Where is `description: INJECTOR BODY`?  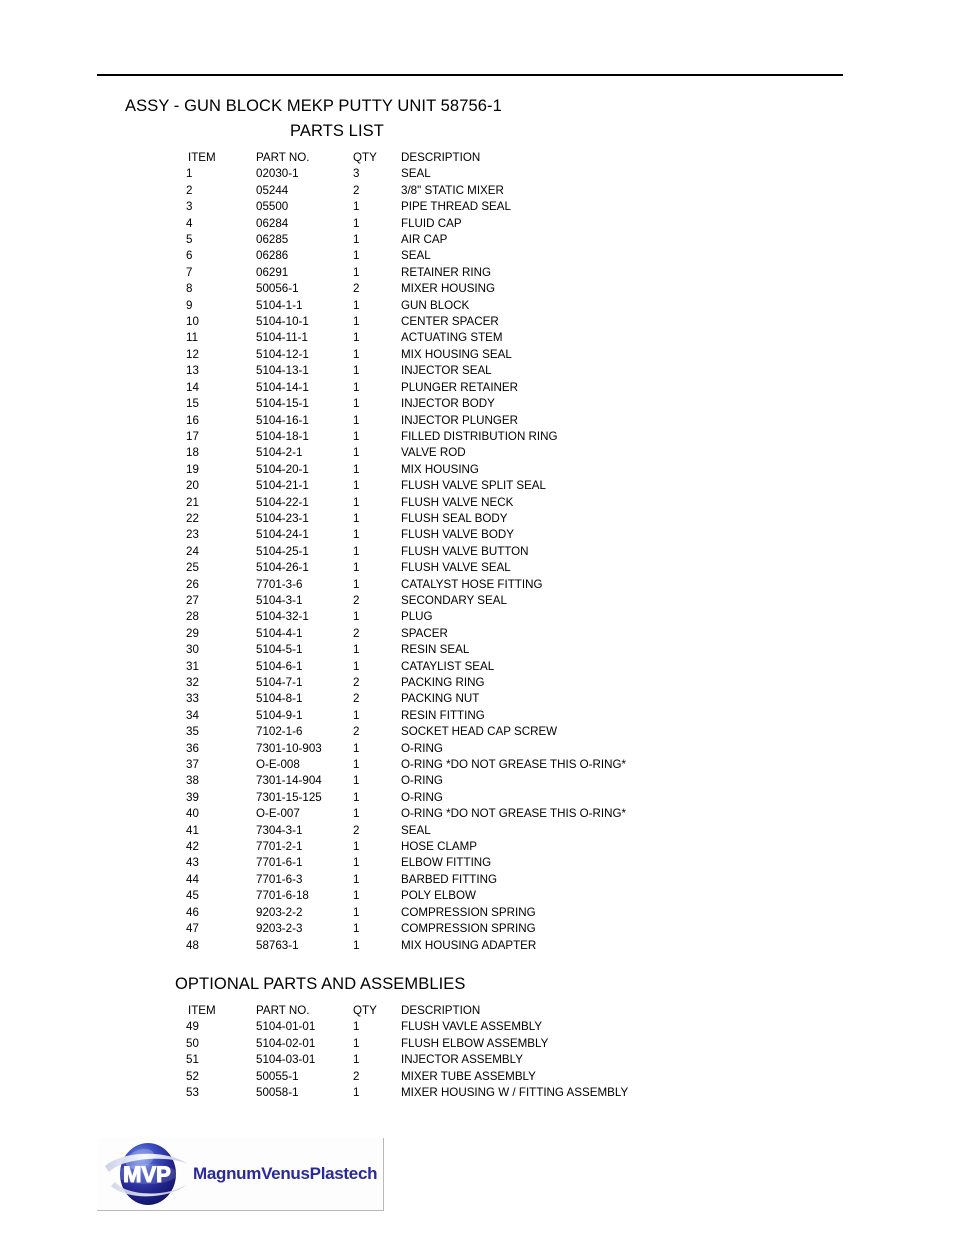 description: INJECTOR BODY is located at coordinates (448, 404).